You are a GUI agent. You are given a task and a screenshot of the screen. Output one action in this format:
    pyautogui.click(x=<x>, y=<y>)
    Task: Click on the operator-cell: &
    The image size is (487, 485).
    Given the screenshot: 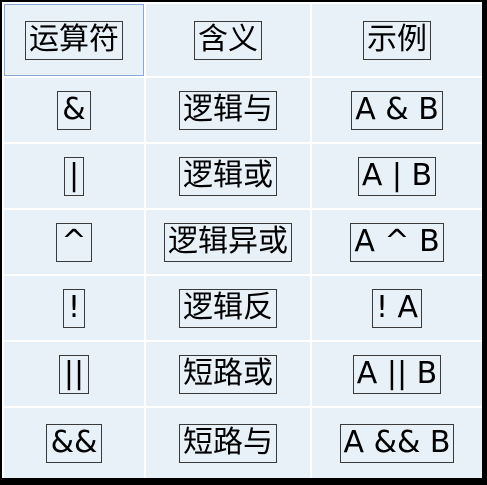 What is the action you would take?
    pyautogui.click(x=74, y=110)
    